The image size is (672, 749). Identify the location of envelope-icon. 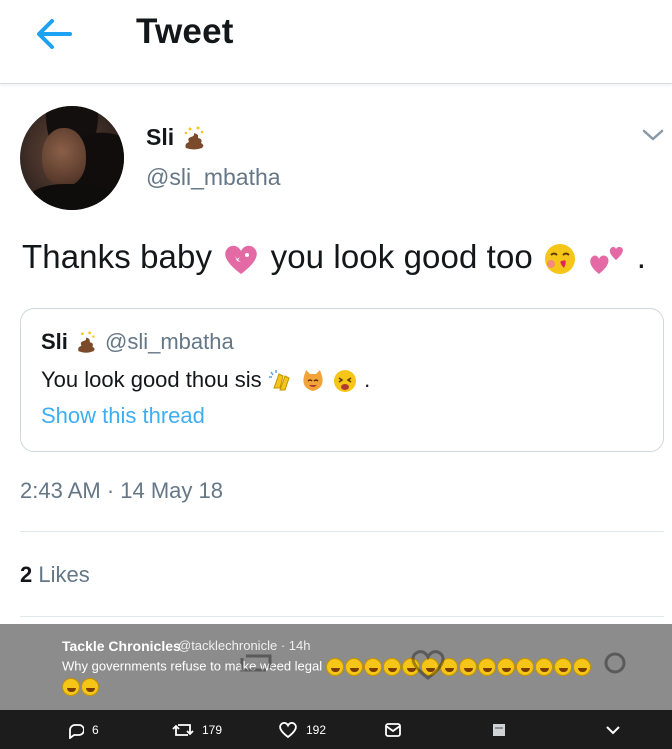
(393, 729).